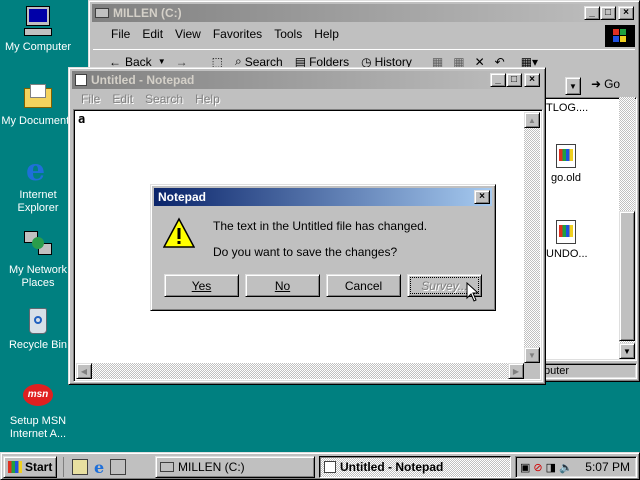  What do you see at coordinates (211, 467) in the screenshot?
I see `taskbar-item-label: MILLEN (C:)` at bounding box center [211, 467].